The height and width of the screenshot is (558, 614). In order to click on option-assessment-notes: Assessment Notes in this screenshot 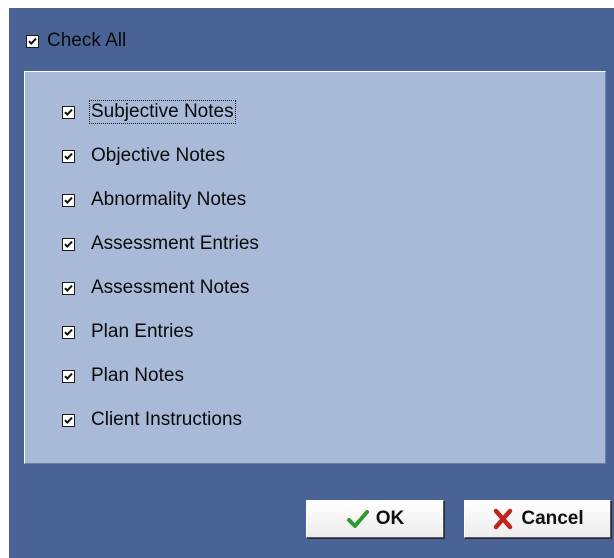, I will do `click(156, 288)`.